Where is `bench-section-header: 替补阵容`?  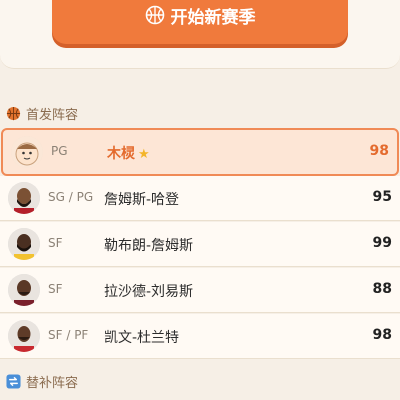
bench-section-header: 替补阵容 is located at coordinates (42, 381).